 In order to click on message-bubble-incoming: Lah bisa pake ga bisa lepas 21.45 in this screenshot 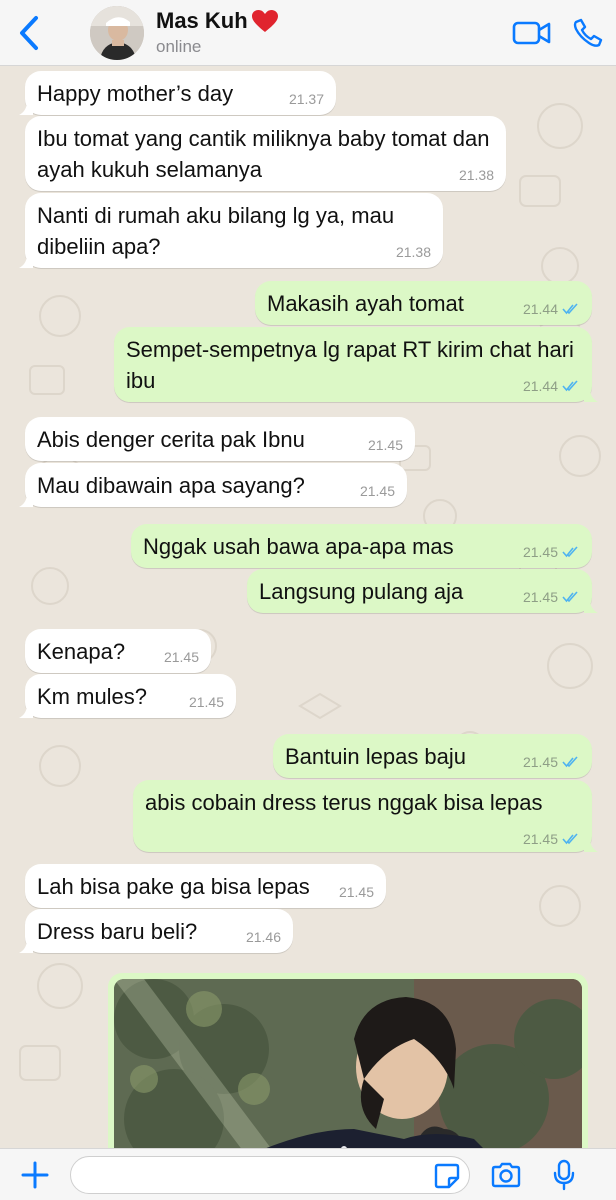, I will do `click(205, 886)`.